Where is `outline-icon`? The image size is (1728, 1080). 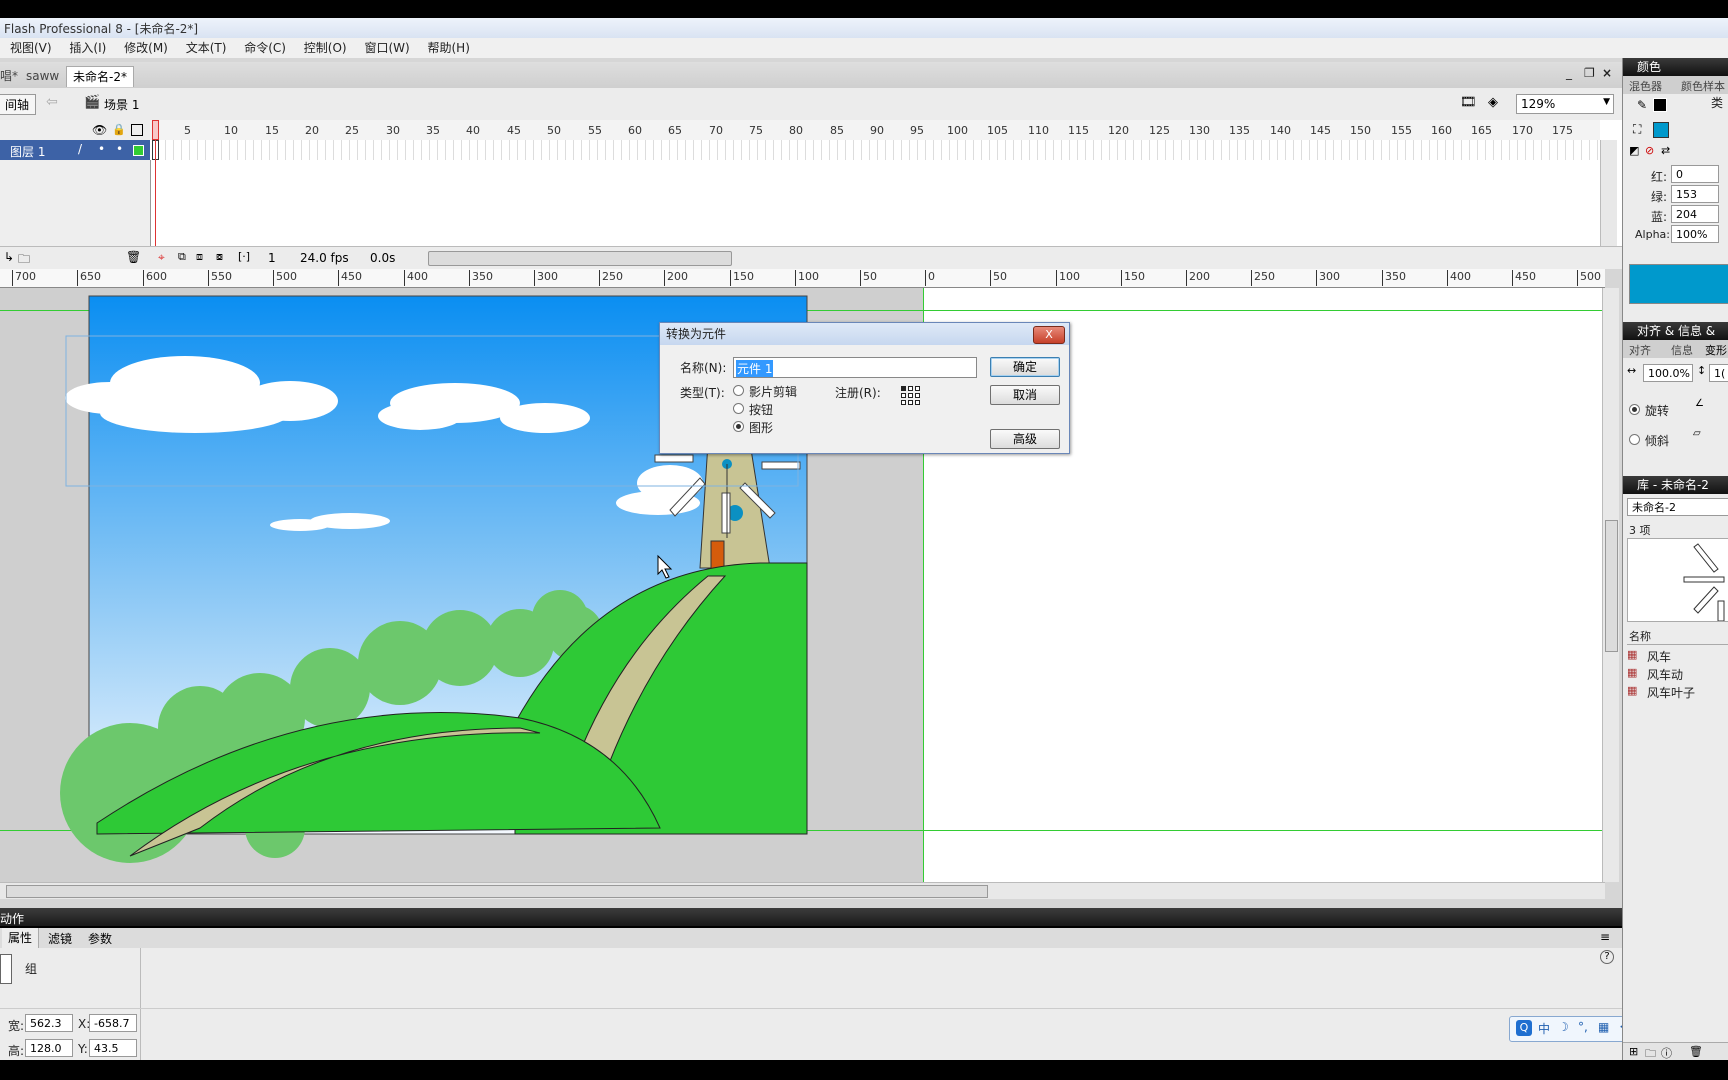 outline-icon is located at coordinates (137, 130).